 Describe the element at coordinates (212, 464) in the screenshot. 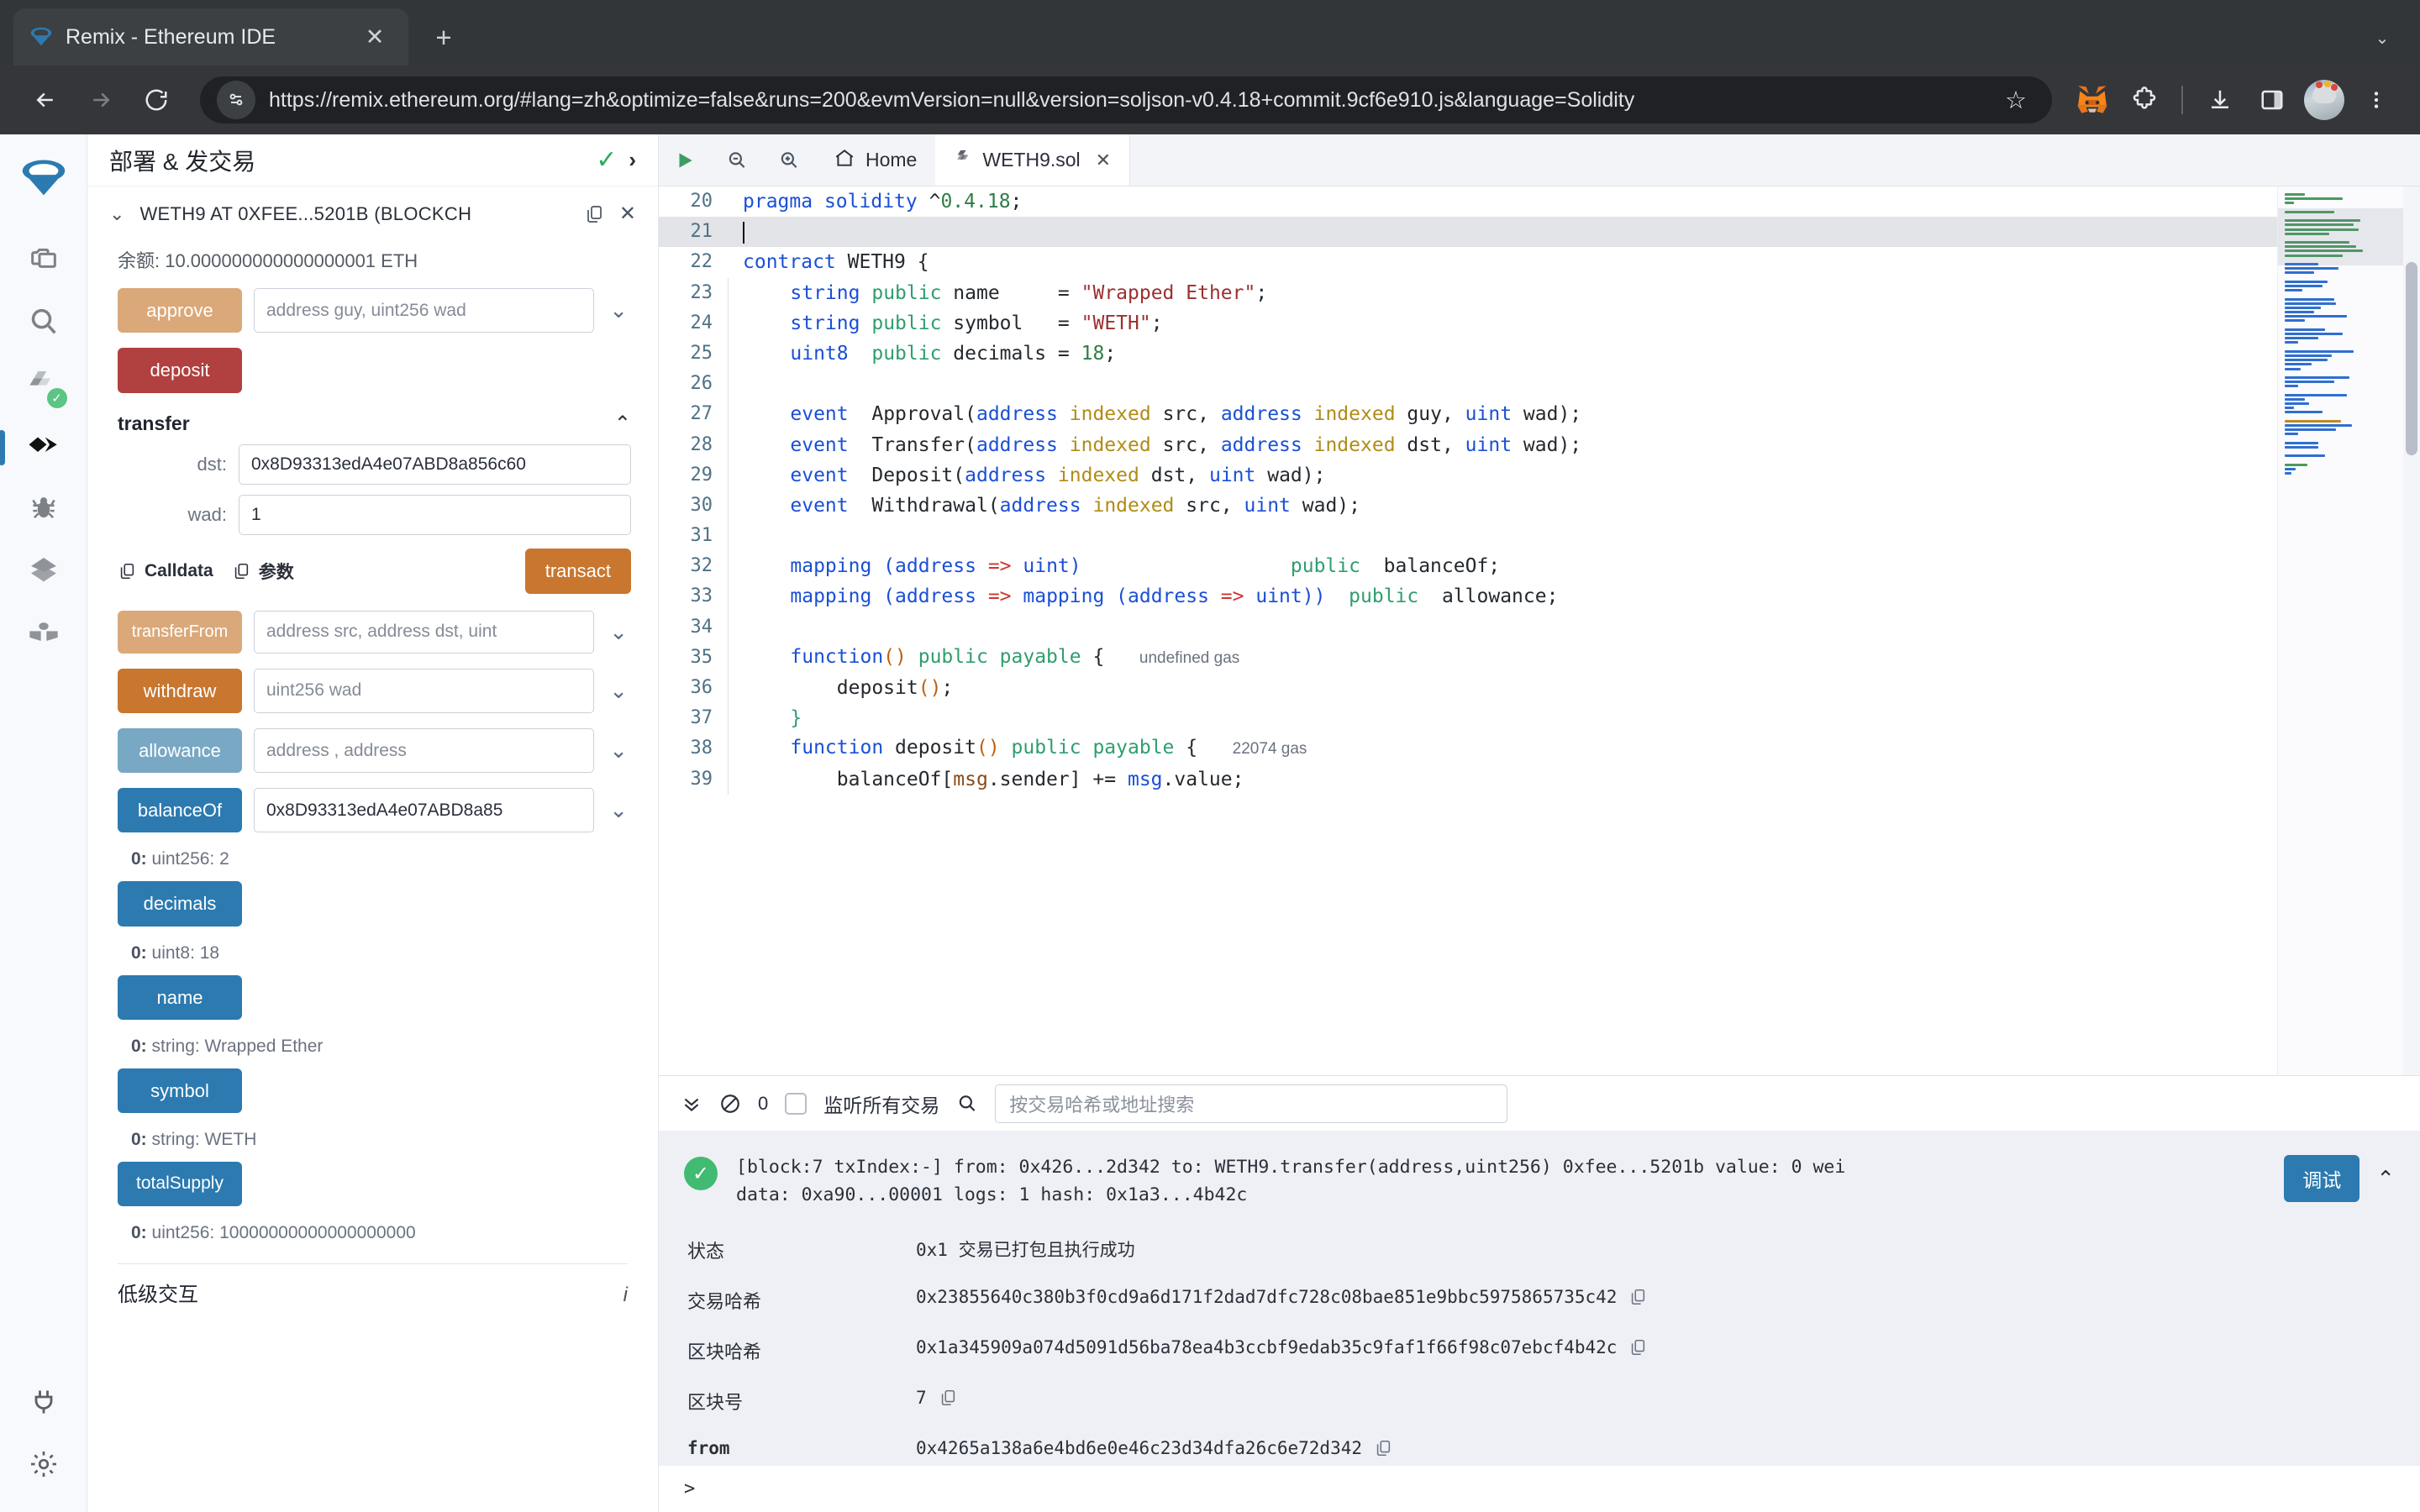

I see `dst-label: dst:` at that location.